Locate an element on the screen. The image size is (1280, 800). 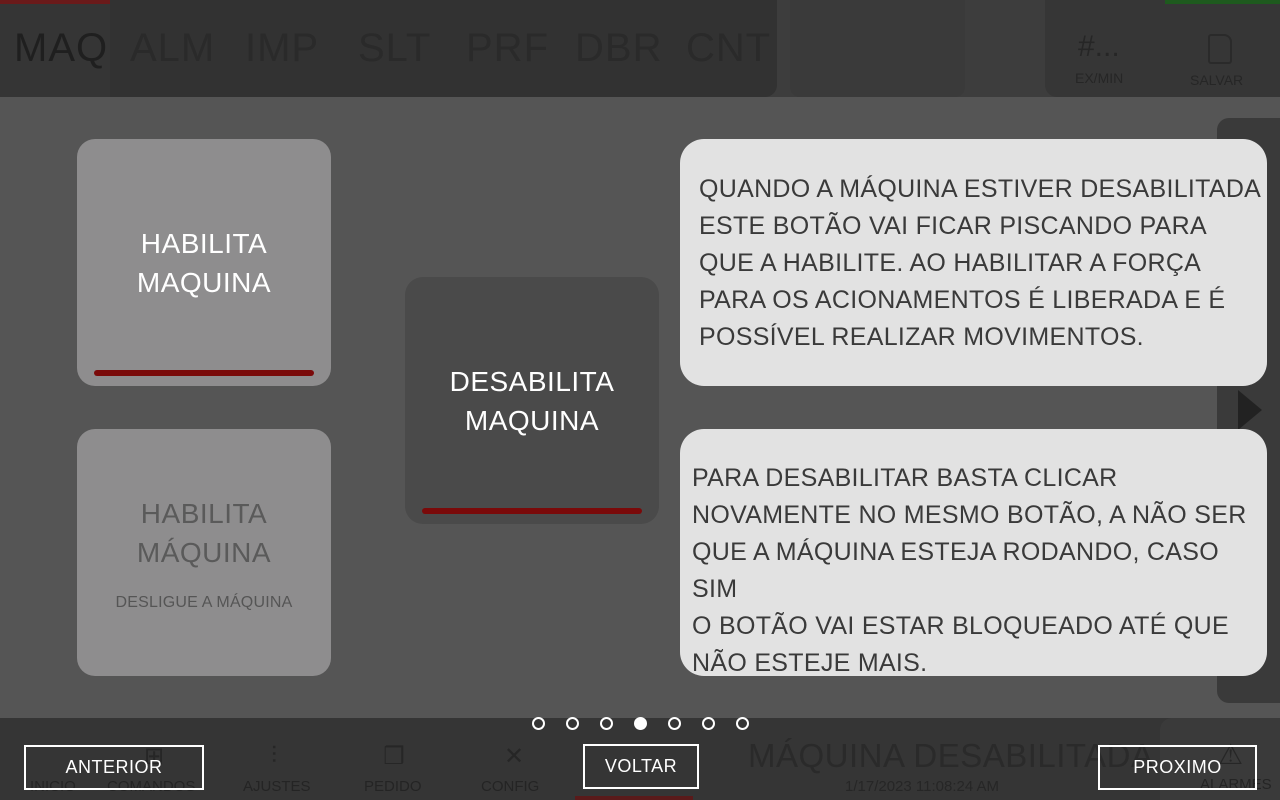
bottom-active-indicator is located at coordinates (634, 798).